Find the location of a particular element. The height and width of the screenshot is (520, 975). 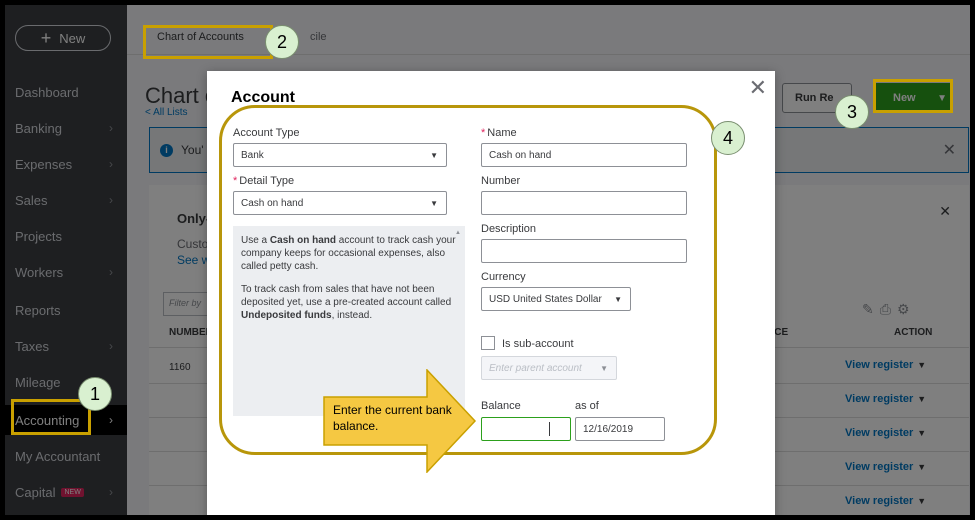

close-icon: ✕ is located at coordinates (758, 88).